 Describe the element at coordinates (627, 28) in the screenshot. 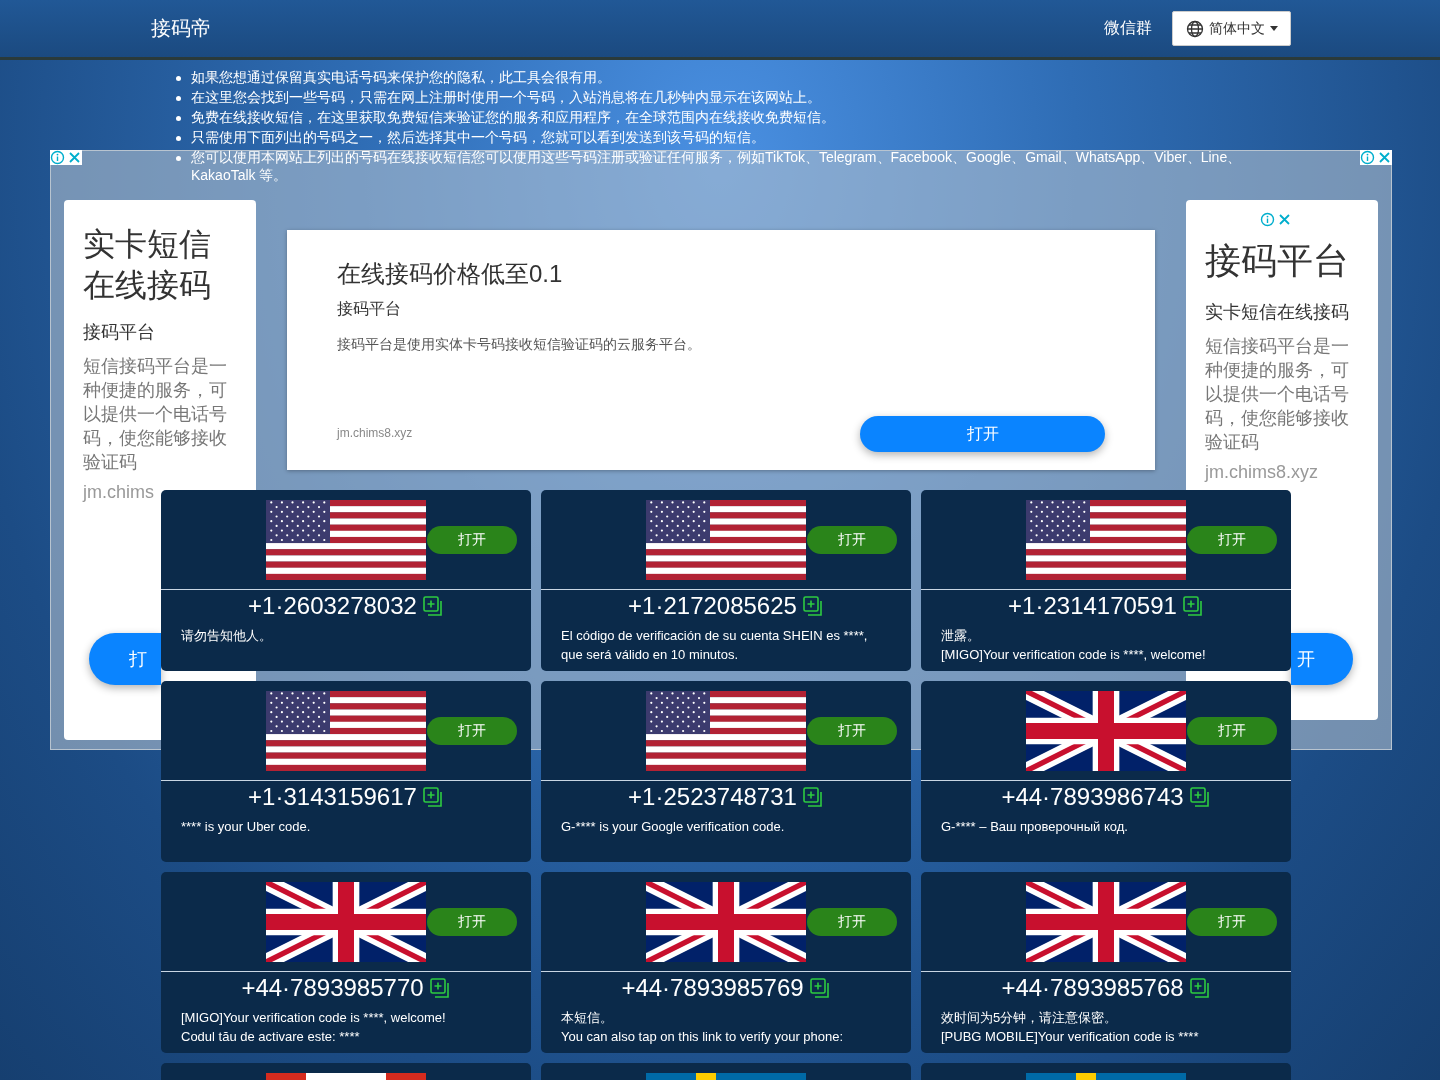

I see `site-title: 接码帝` at that location.